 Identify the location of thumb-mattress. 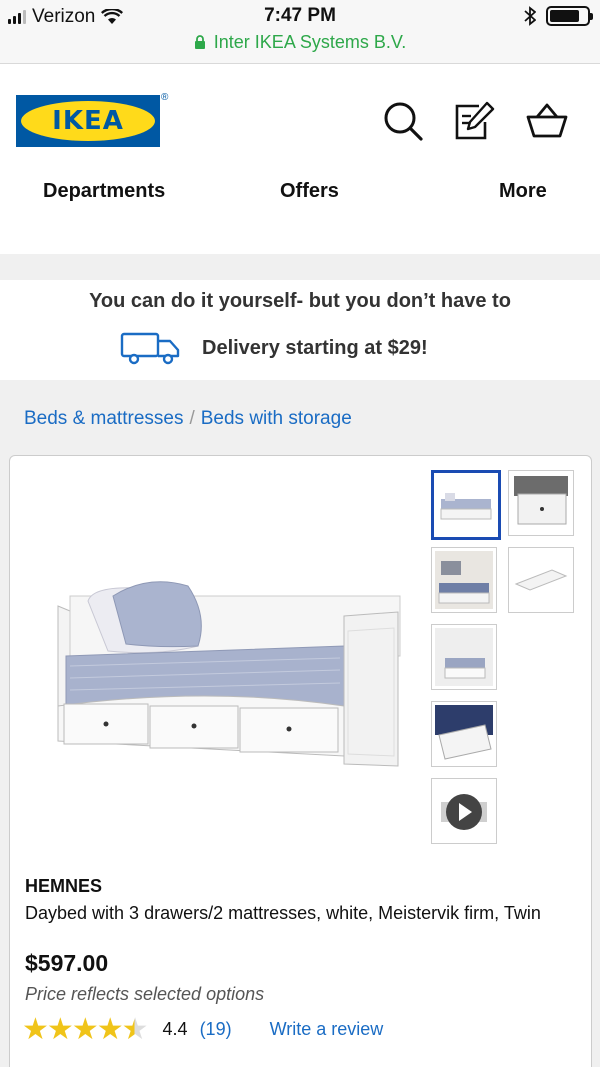
(541, 580).